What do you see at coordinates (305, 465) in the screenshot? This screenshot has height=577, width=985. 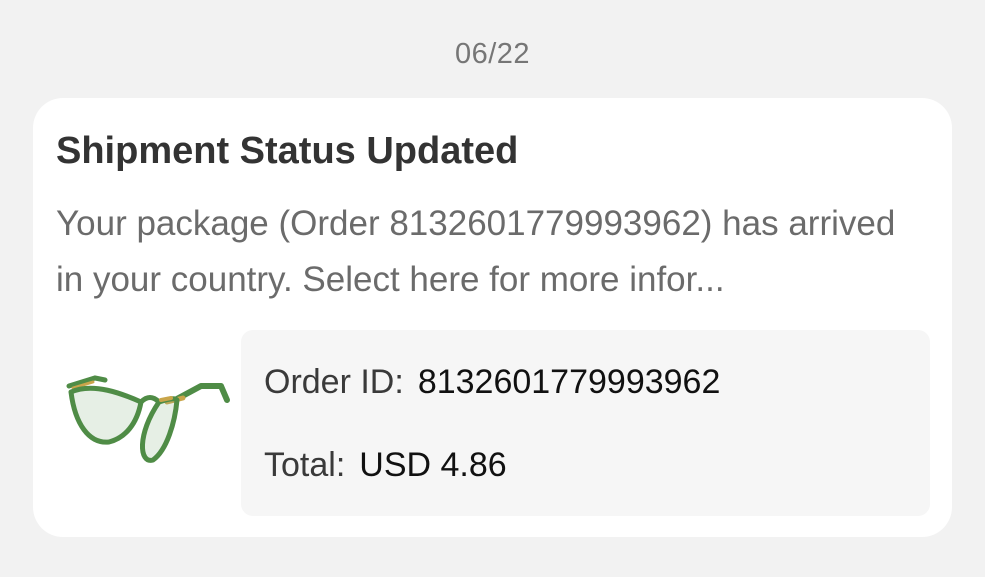 I see `total-label: Total:` at bounding box center [305, 465].